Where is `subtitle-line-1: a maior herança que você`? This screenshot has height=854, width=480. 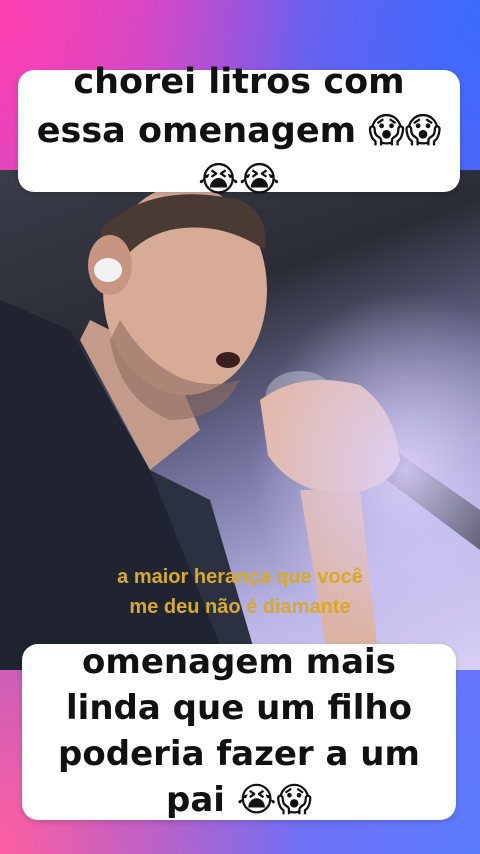 subtitle-line-1: a maior herança que você is located at coordinates (240, 577).